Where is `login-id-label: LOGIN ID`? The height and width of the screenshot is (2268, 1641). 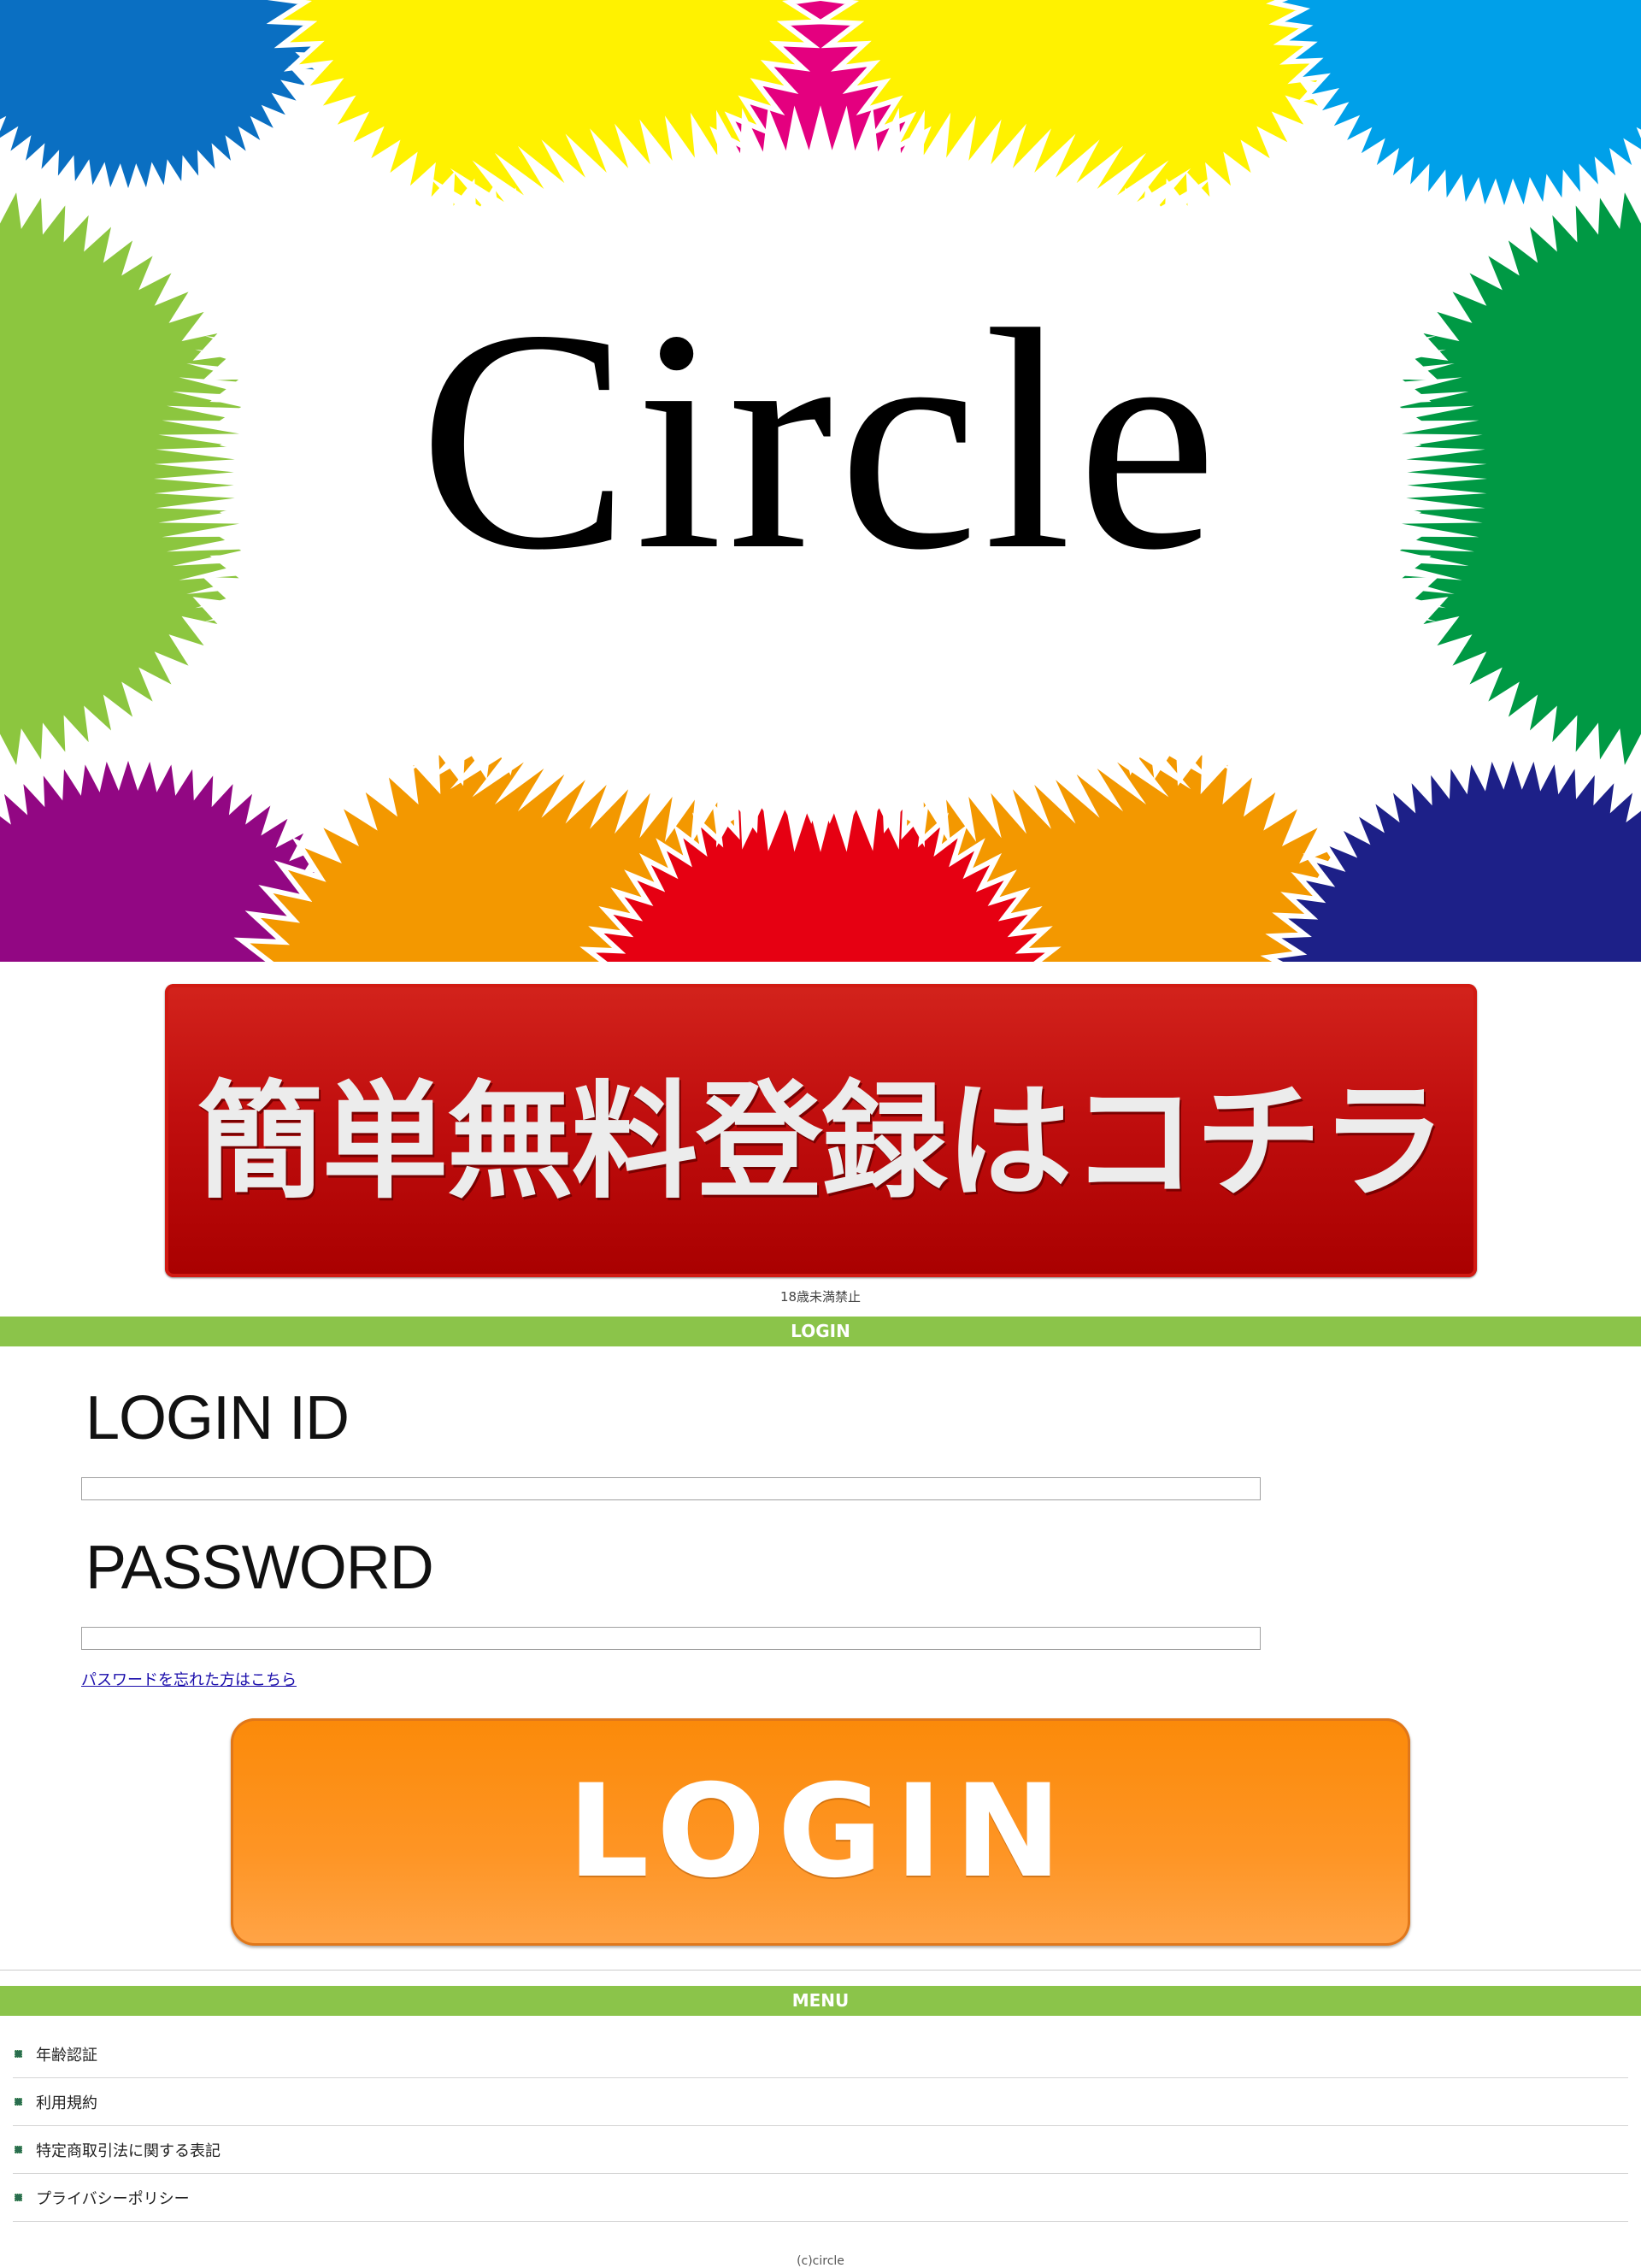 login-id-label: LOGIN ID is located at coordinates (217, 1418).